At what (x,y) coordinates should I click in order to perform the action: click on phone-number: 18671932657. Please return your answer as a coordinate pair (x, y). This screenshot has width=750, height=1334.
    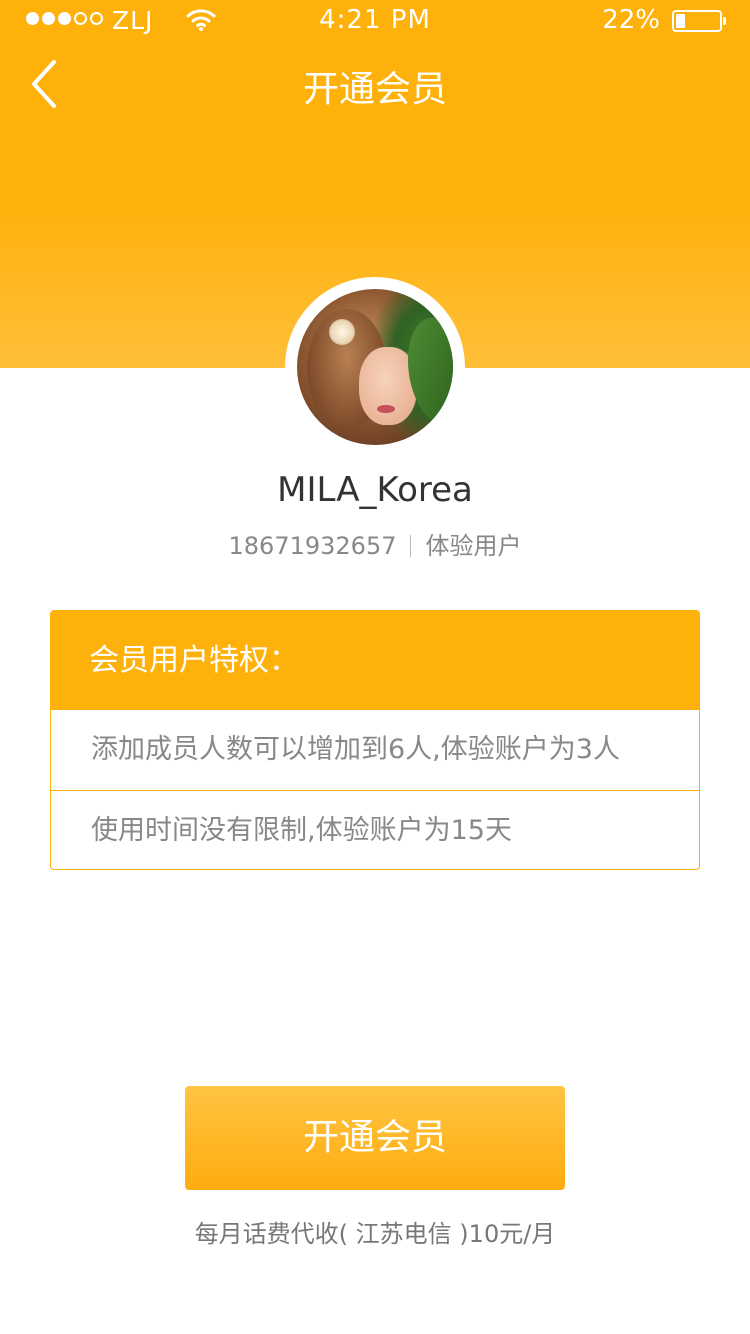
    Looking at the image, I should click on (312, 546).